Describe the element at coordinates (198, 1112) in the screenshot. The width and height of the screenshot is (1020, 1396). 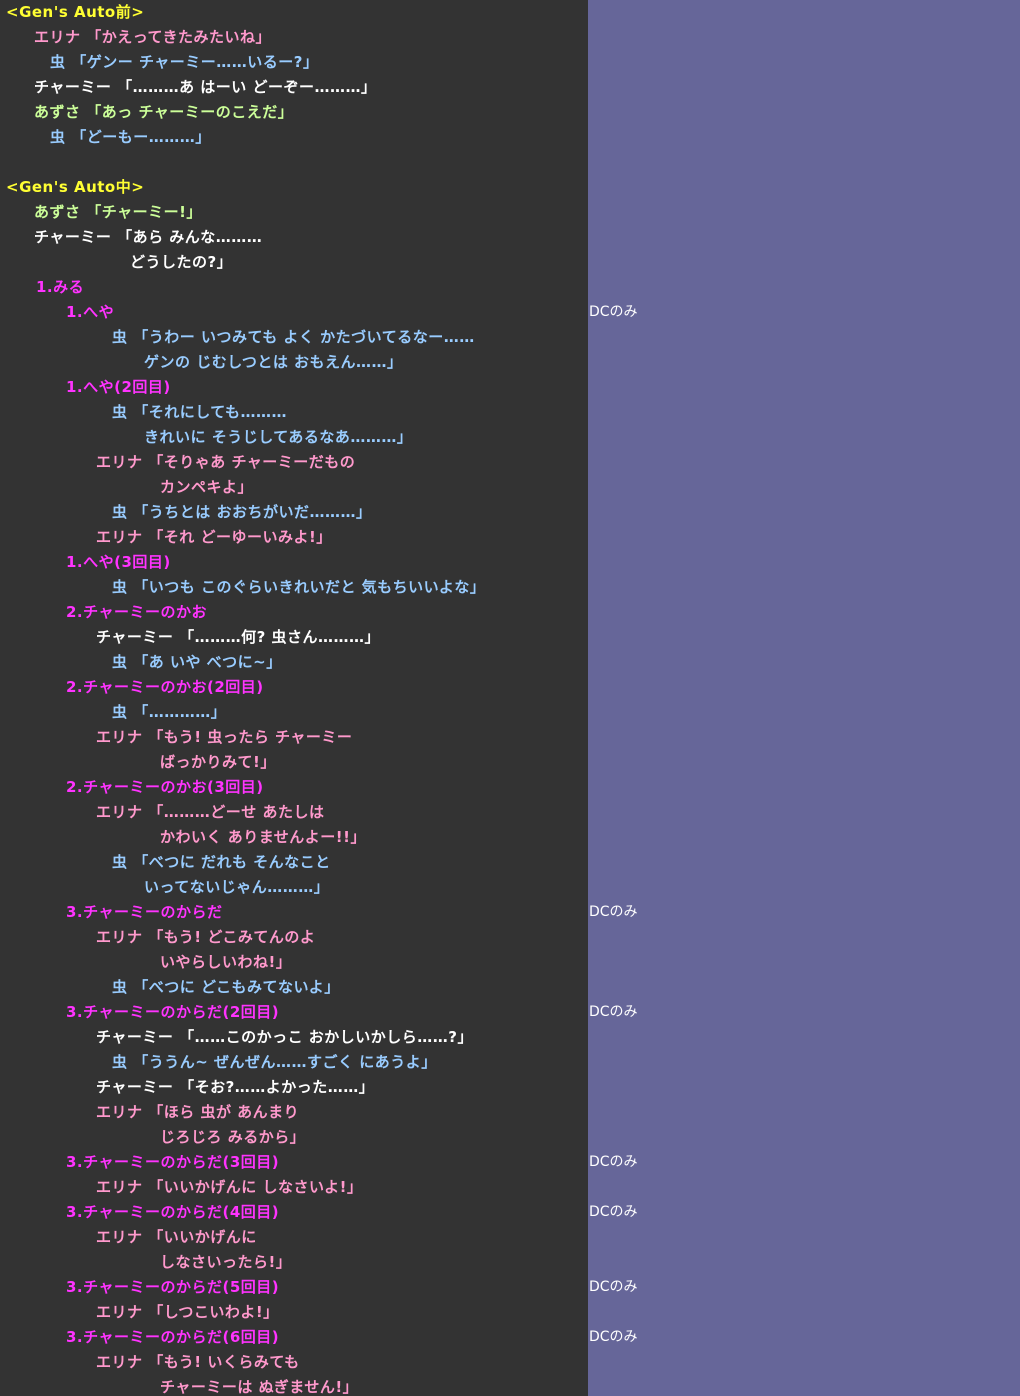
I see `dialogue-line: エリナ 「ほら 虫が あんまり` at that location.